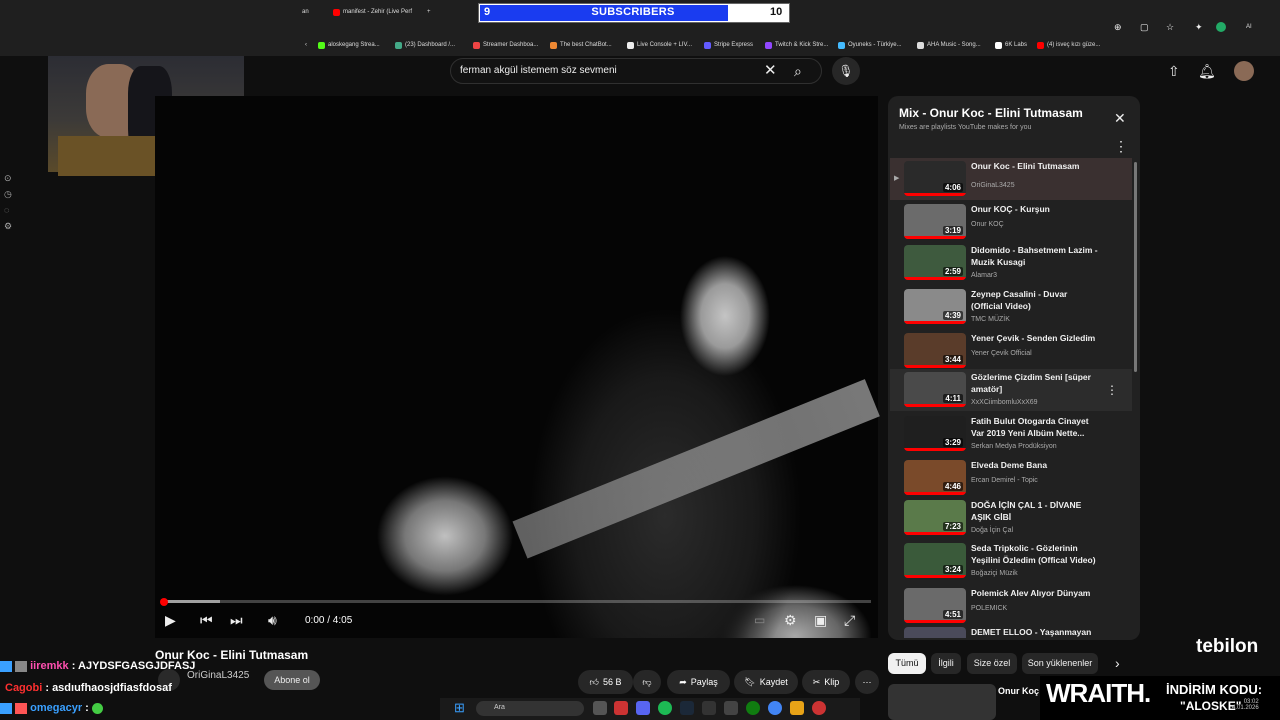 Image resolution: width=1280 pixels, height=720 pixels. Describe the element at coordinates (170, 620) in the screenshot. I see `play-icon: ▶` at that location.